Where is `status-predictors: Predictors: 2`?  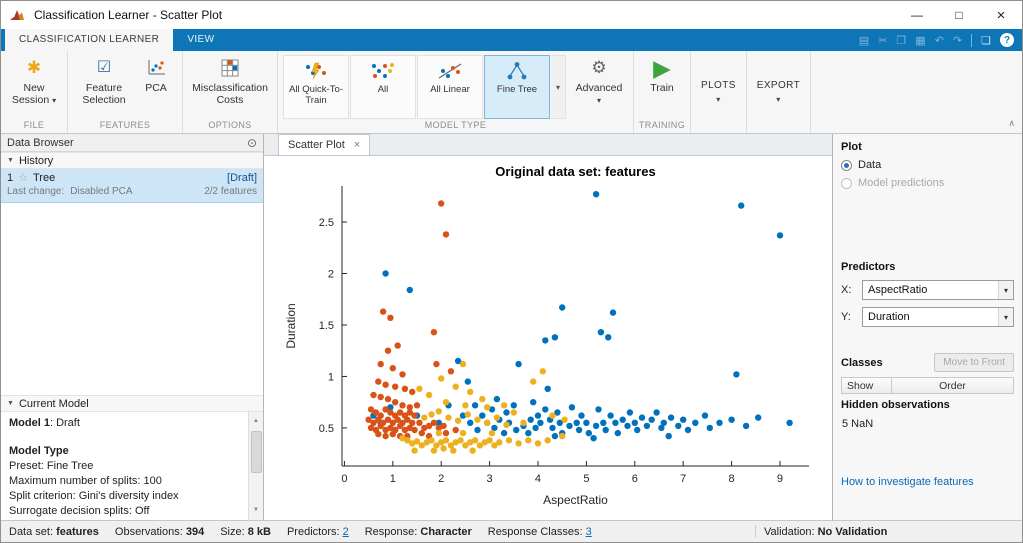 status-predictors: Predictors: 2 is located at coordinates (318, 532).